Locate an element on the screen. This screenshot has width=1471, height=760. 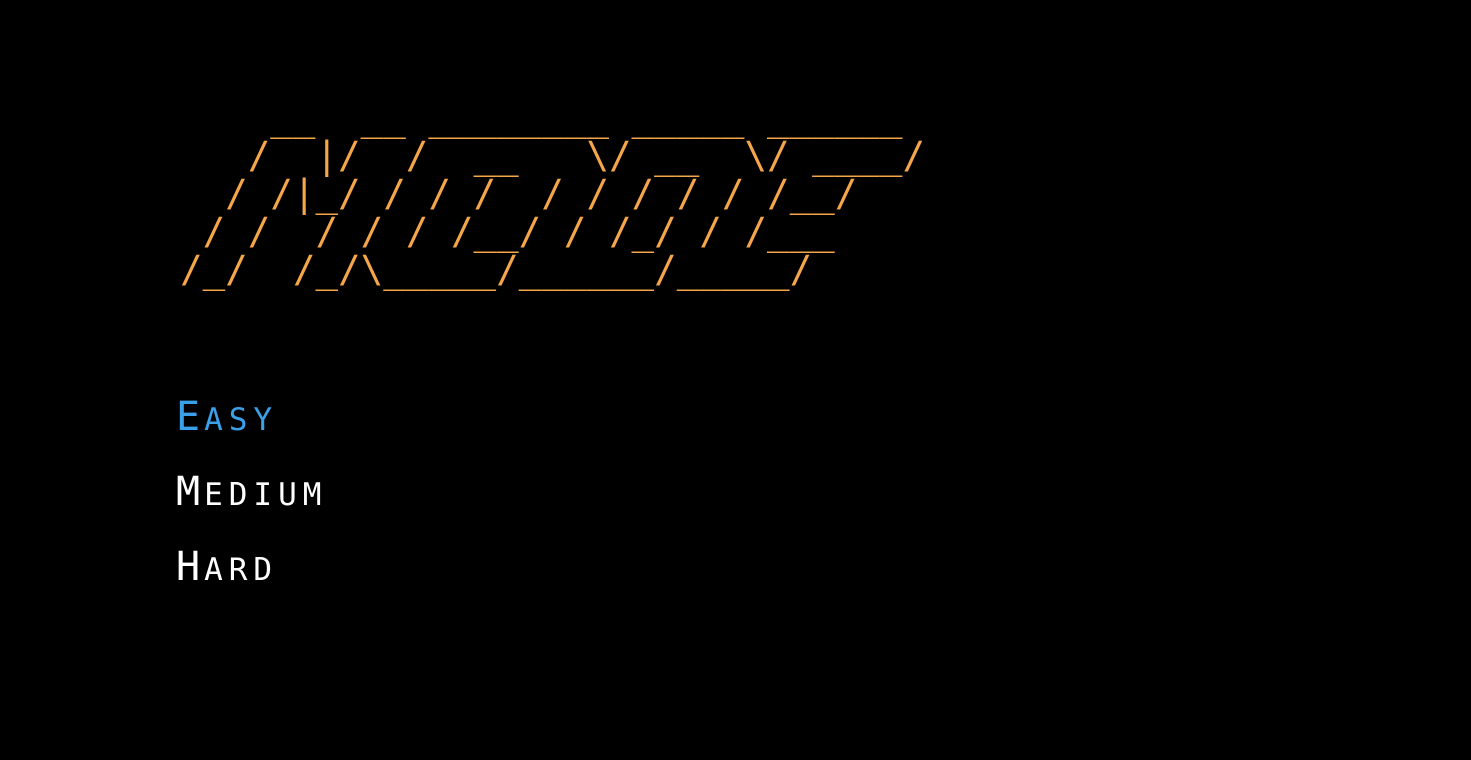
menu-item-label-rest: ASY is located at coordinates (241, 420).